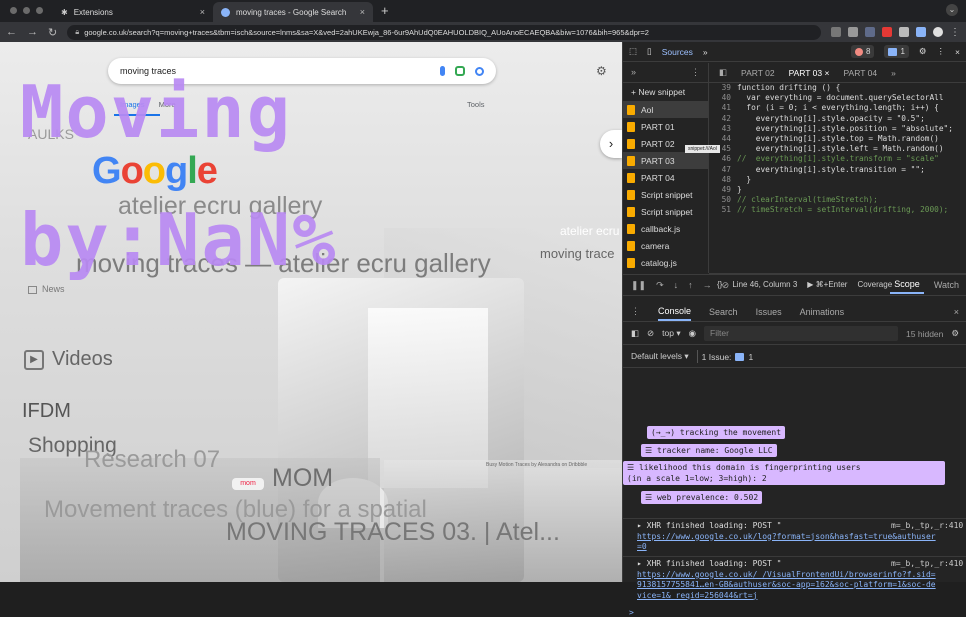  What do you see at coordinates (720, 210) in the screenshot?
I see `line-number: 51` at bounding box center [720, 210].